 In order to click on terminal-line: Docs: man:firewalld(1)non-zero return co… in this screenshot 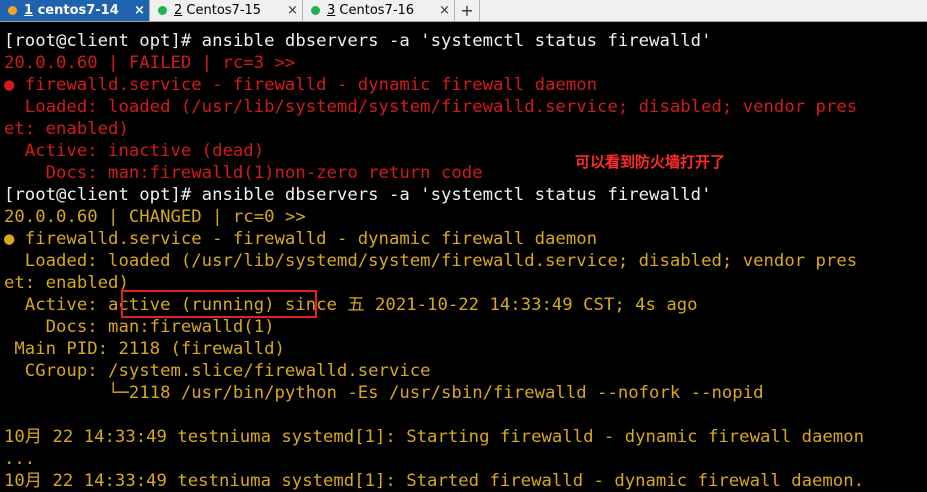, I will do `click(243, 173)`.